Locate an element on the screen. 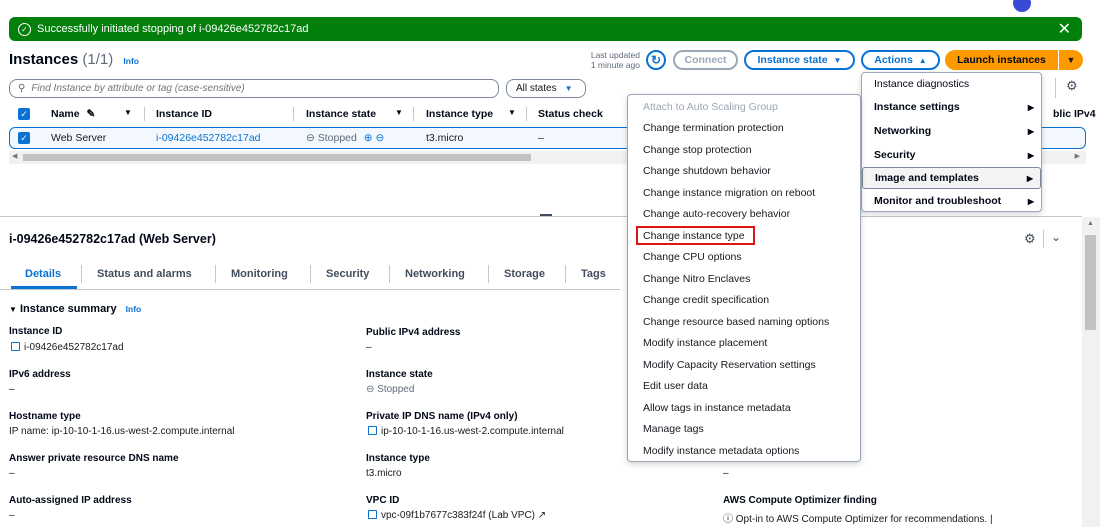  tab-storage: Storage is located at coordinates (524, 274).